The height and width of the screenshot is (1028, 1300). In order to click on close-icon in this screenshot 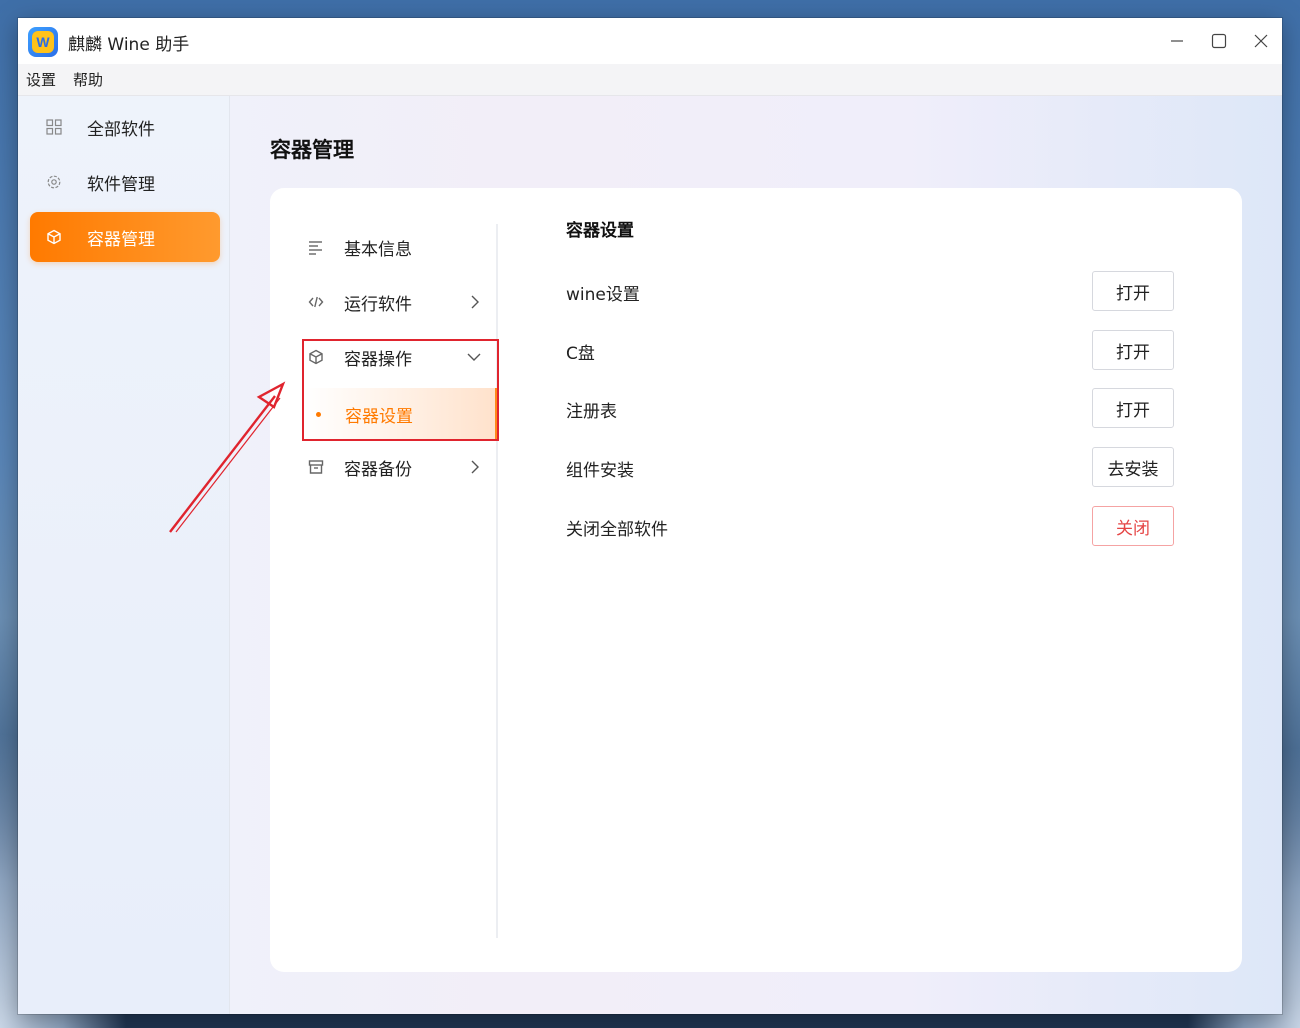, I will do `click(1261, 41)`.